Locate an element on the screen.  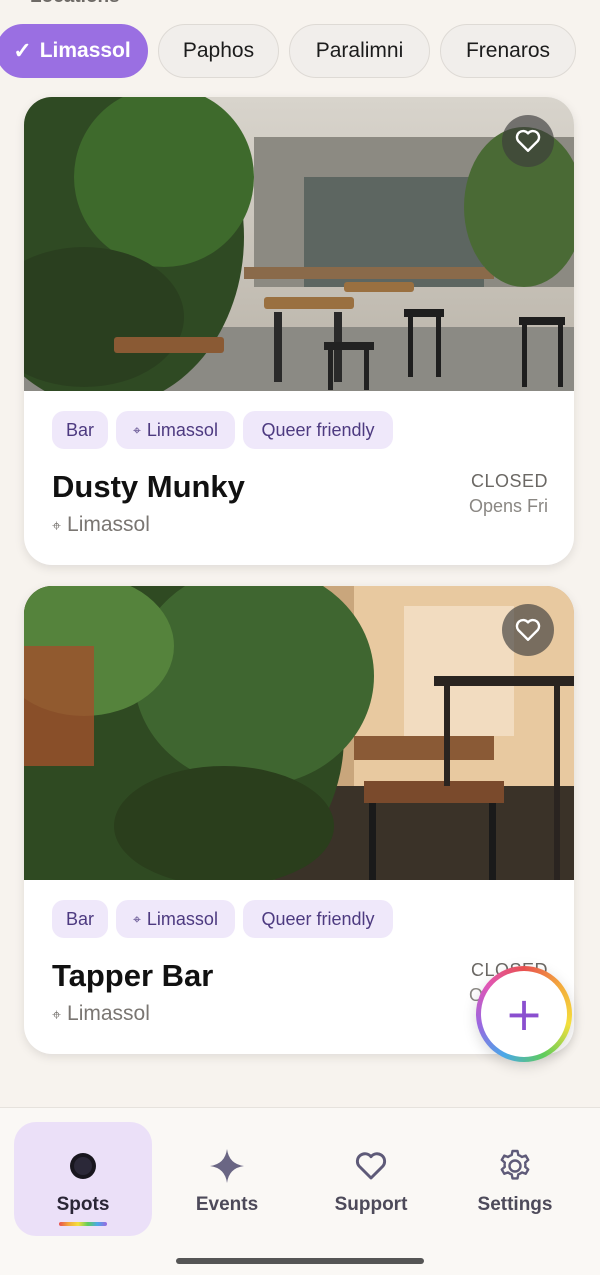
location-filter-chips: ✓ Limassol Paphos Paralimni Frenaros is located at coordinates (300, 51).